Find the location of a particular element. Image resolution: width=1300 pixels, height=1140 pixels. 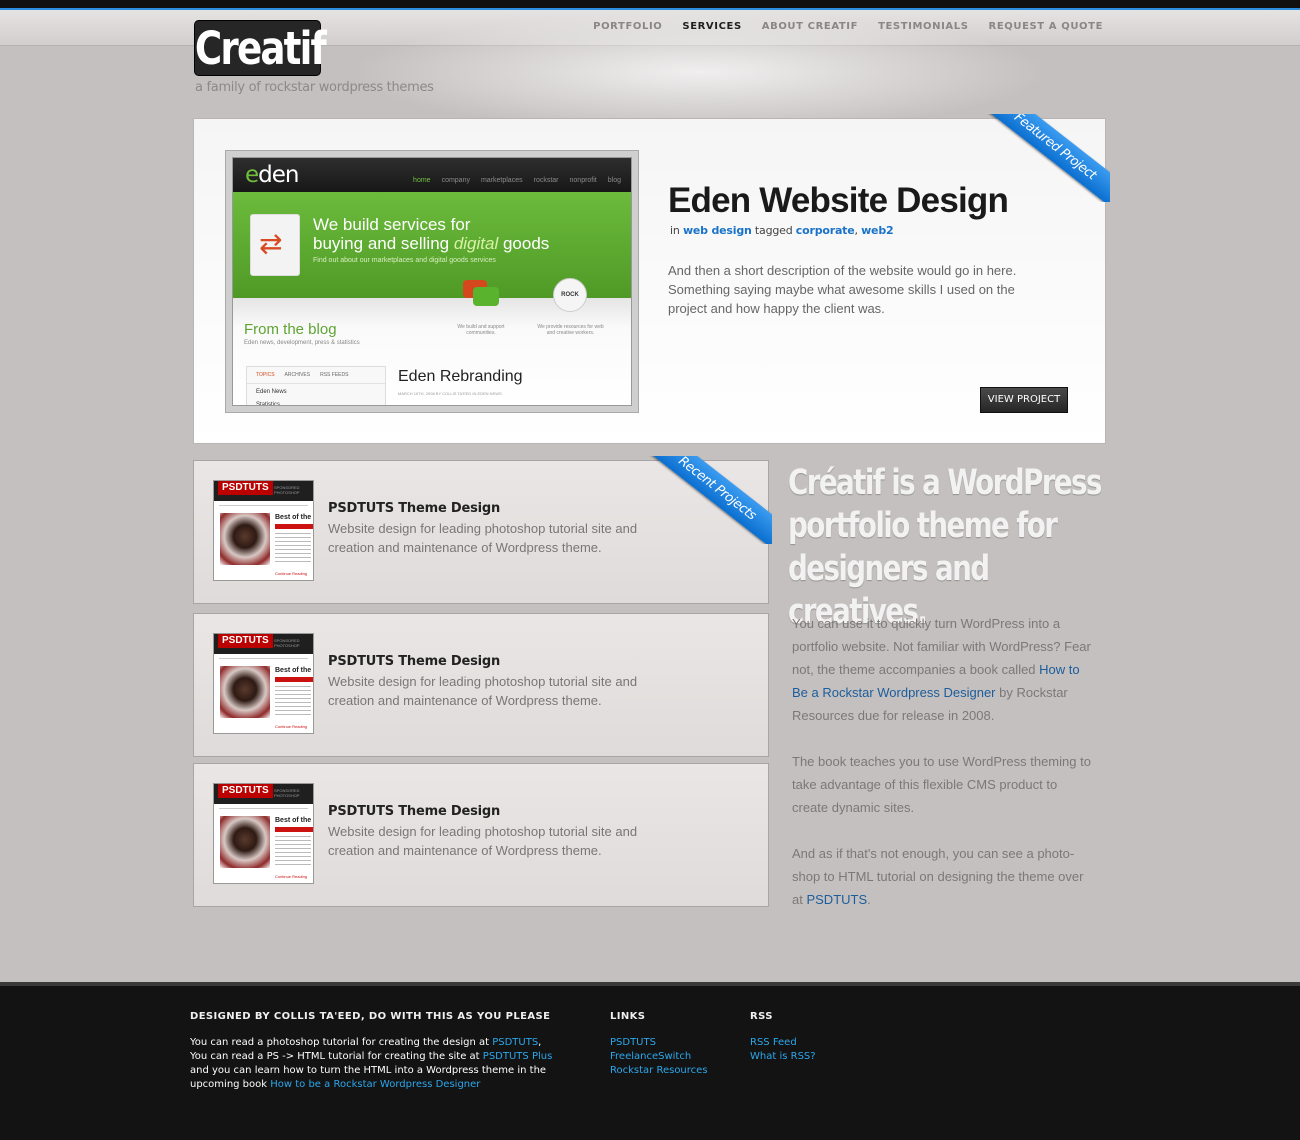

footer-link-freelanceswitch: FreelanceSwitch is located at coordinates (659, 1057).